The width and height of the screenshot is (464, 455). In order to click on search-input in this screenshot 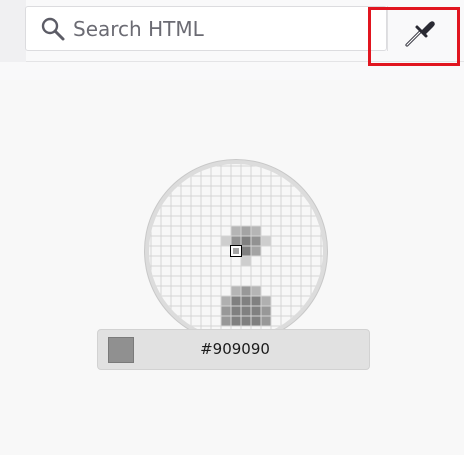, I will do `click(223, 28)`.